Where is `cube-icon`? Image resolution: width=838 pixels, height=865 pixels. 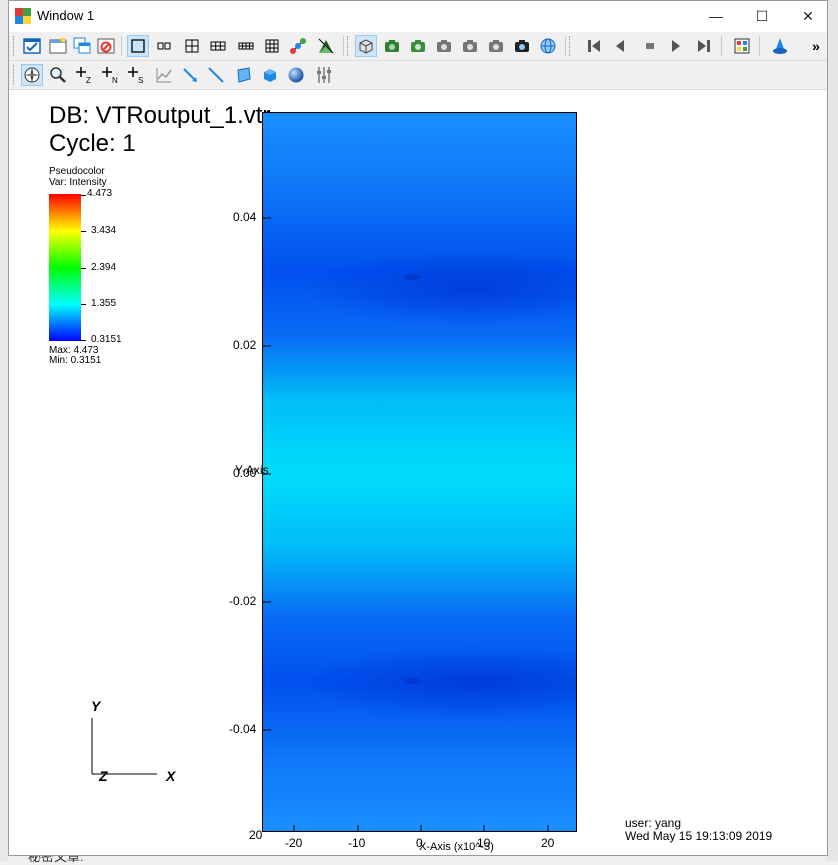 cube-icon is located at coordinates (270, 75).